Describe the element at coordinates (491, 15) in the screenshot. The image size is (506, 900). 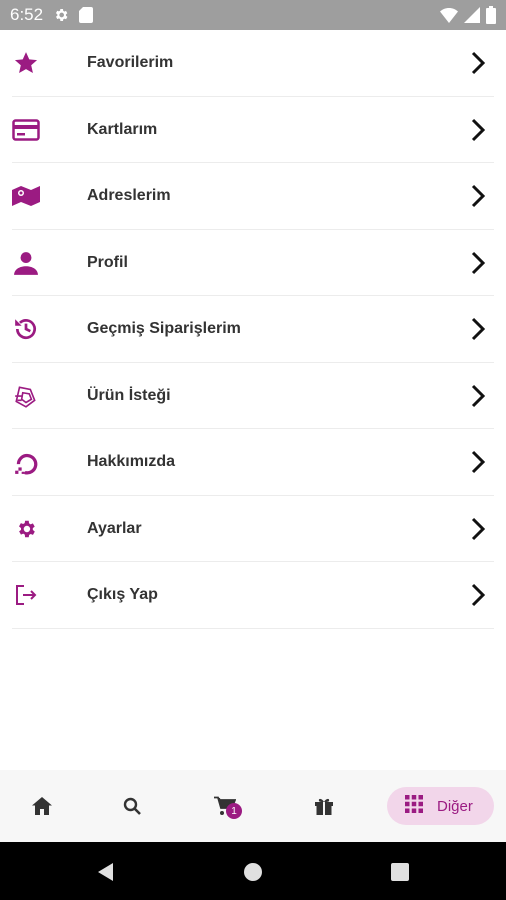
I see `battery-icon` at that location.